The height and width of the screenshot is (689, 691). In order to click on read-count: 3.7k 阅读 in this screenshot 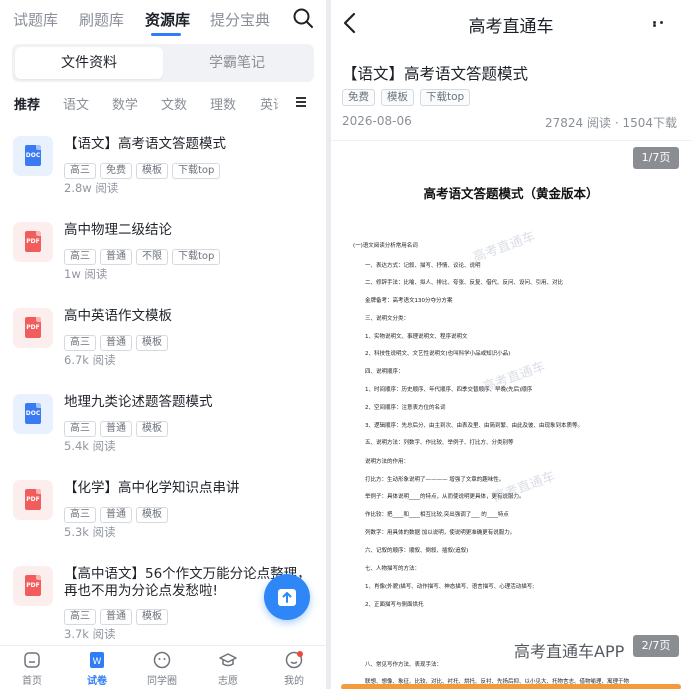, I will do `click(90, 634)`.